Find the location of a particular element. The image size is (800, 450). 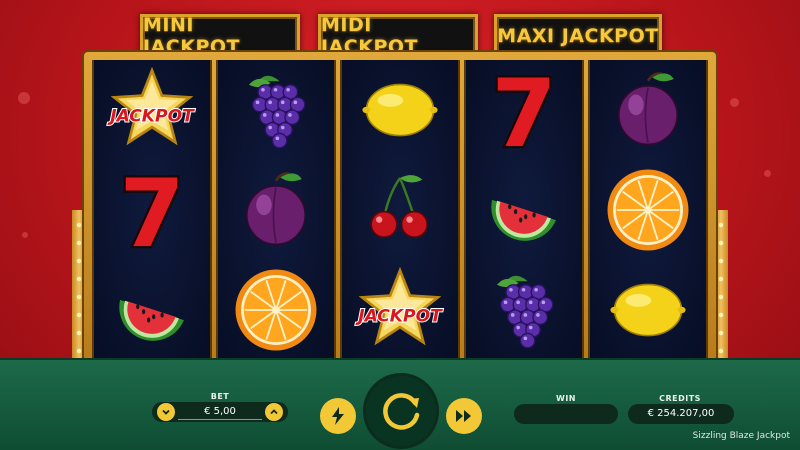

lightning-icon is located at coordinates (338, 416).